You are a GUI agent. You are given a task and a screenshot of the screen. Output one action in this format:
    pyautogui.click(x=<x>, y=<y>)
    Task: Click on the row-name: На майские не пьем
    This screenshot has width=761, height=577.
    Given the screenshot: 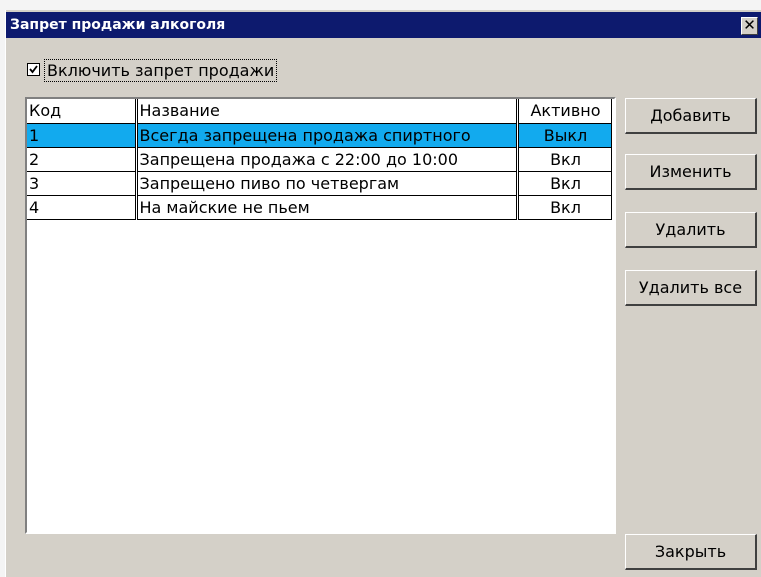 What is the action you would take?
    pyautogui.click(x=327, y=207)
    